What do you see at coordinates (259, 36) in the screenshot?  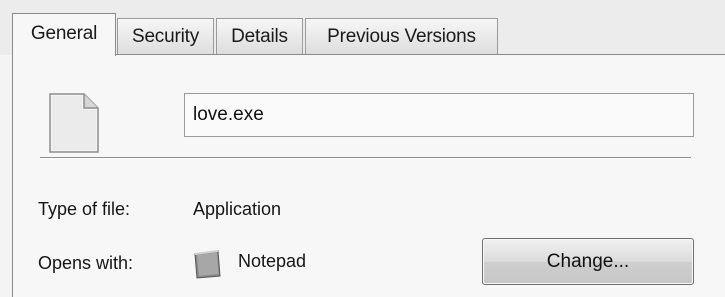 I see `tab-details: Details` at bounding box center [259, 36].